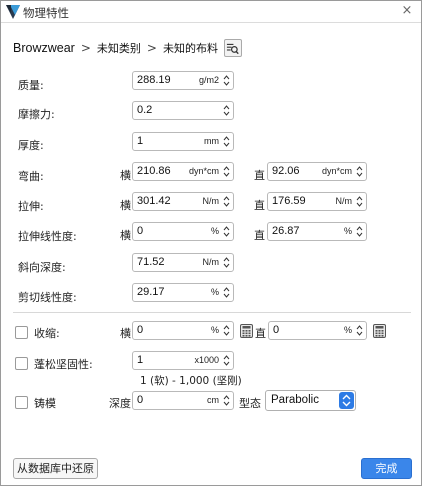  What do you see at coordinates (125, 205) in the screenshot?
I see `stretch-weft-label: 横` at bounding box center [125, 205].